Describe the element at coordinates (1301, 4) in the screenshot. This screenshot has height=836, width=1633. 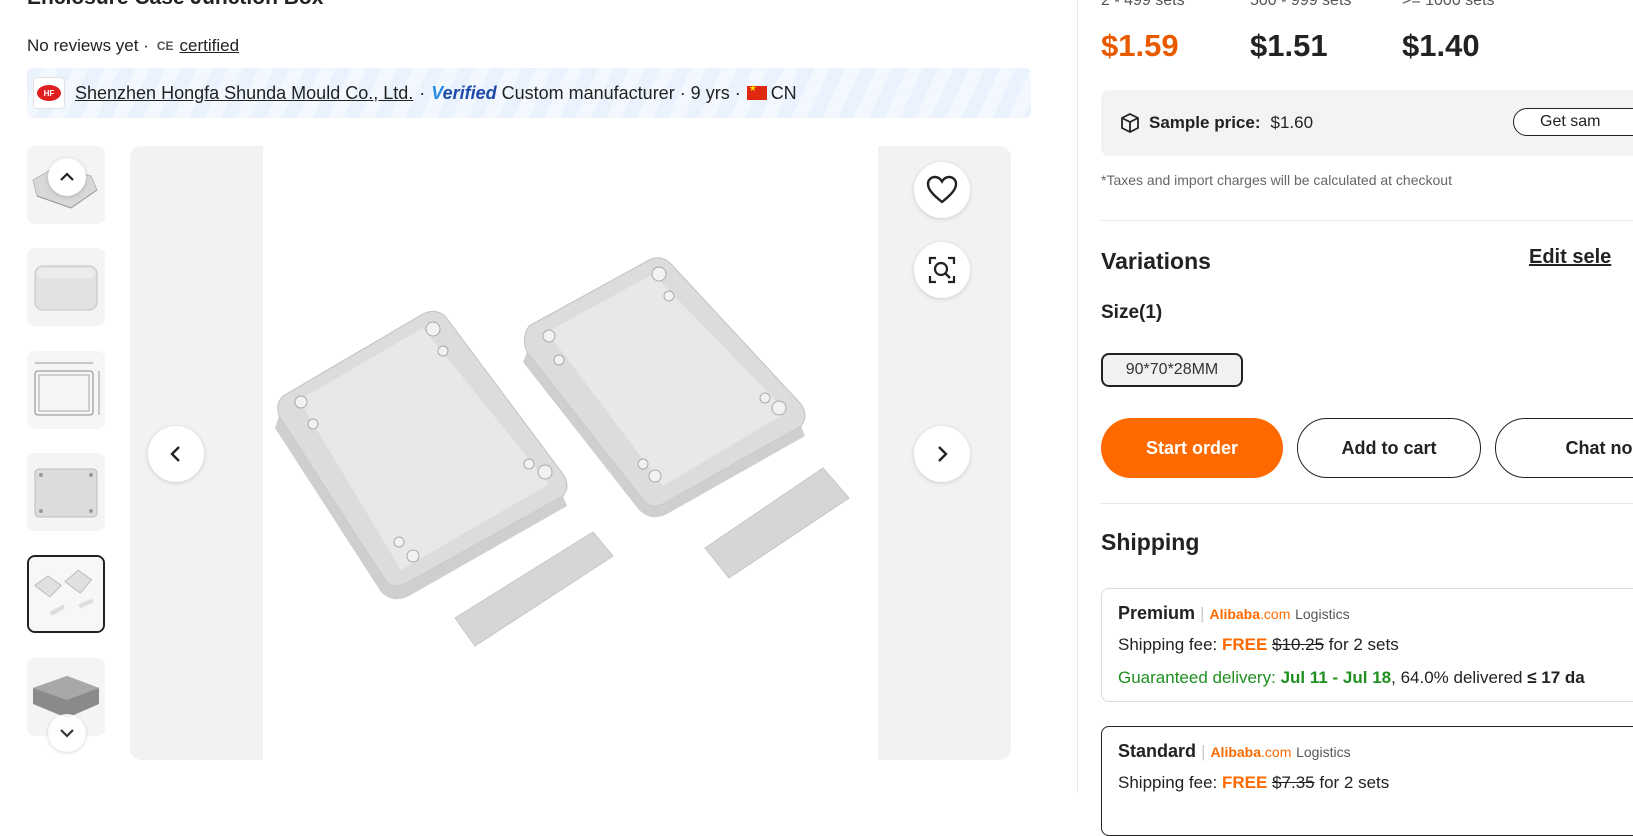
I see `tier-2-range: 500 - 999 sets` at that location.